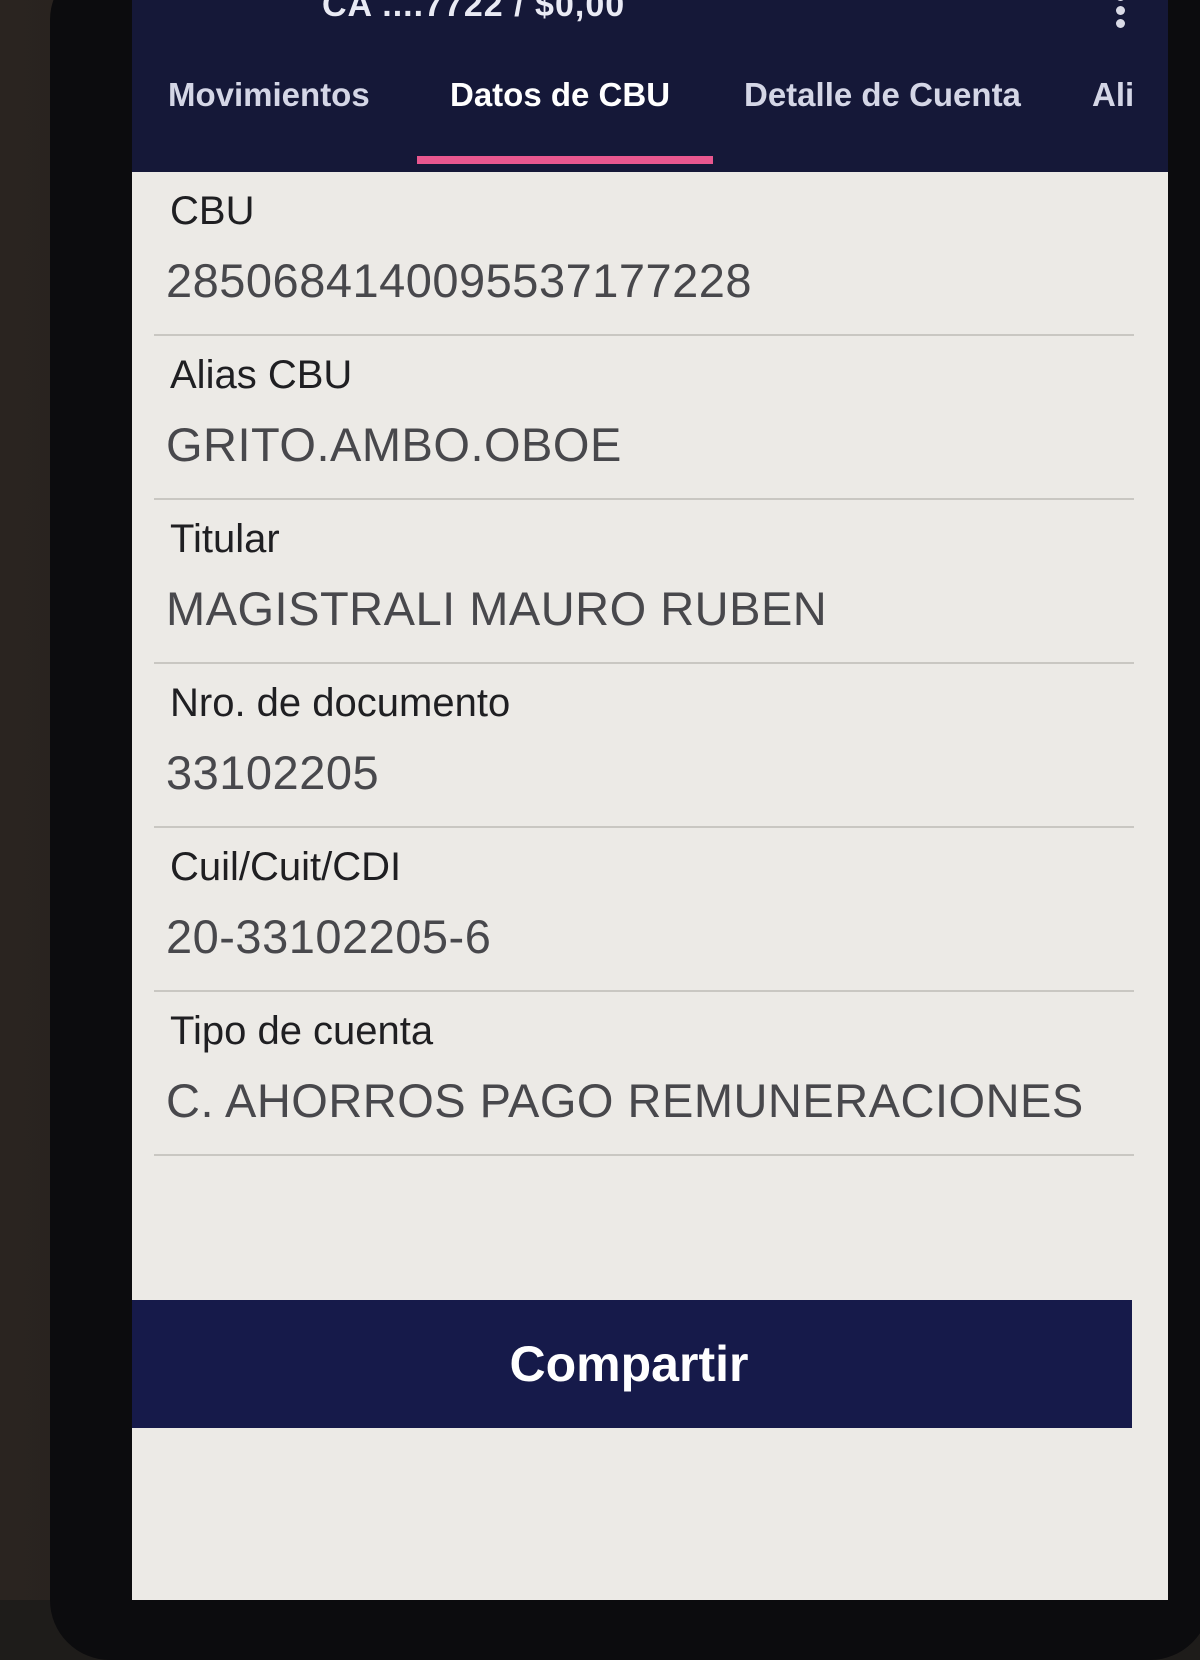 This screenshot has width=1200, height=1660. Describe the element at coordinates (644, 609) in the screenshot. I see `titular-value: MAGISTRALI MAURO RUBEN` at that location.